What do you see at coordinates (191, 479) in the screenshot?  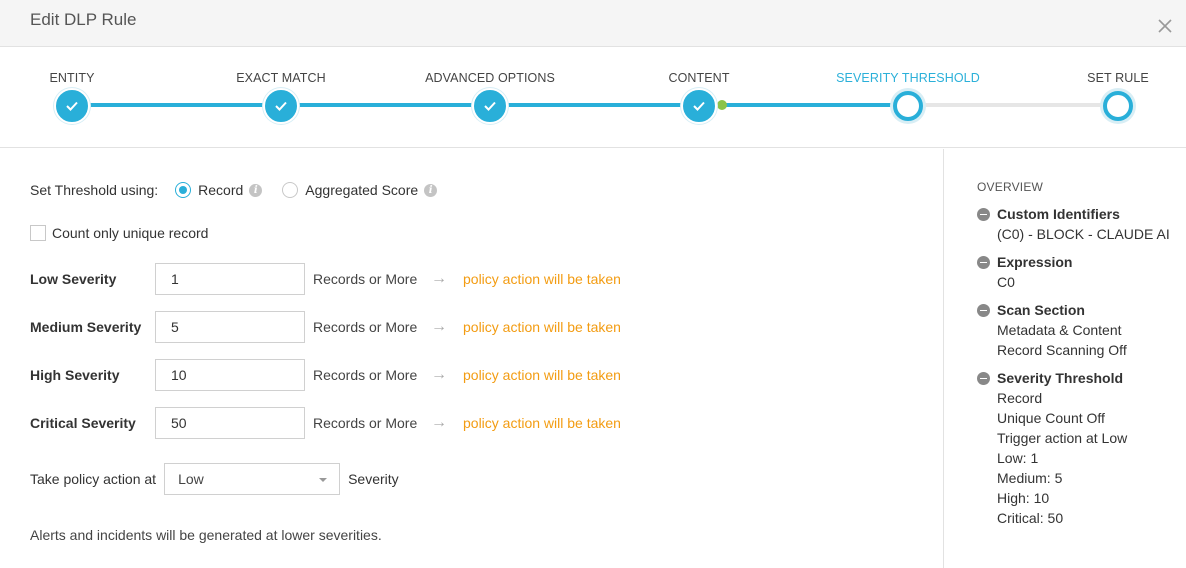 I see `severity-select-value: Low` at bounding box center [191, 479].